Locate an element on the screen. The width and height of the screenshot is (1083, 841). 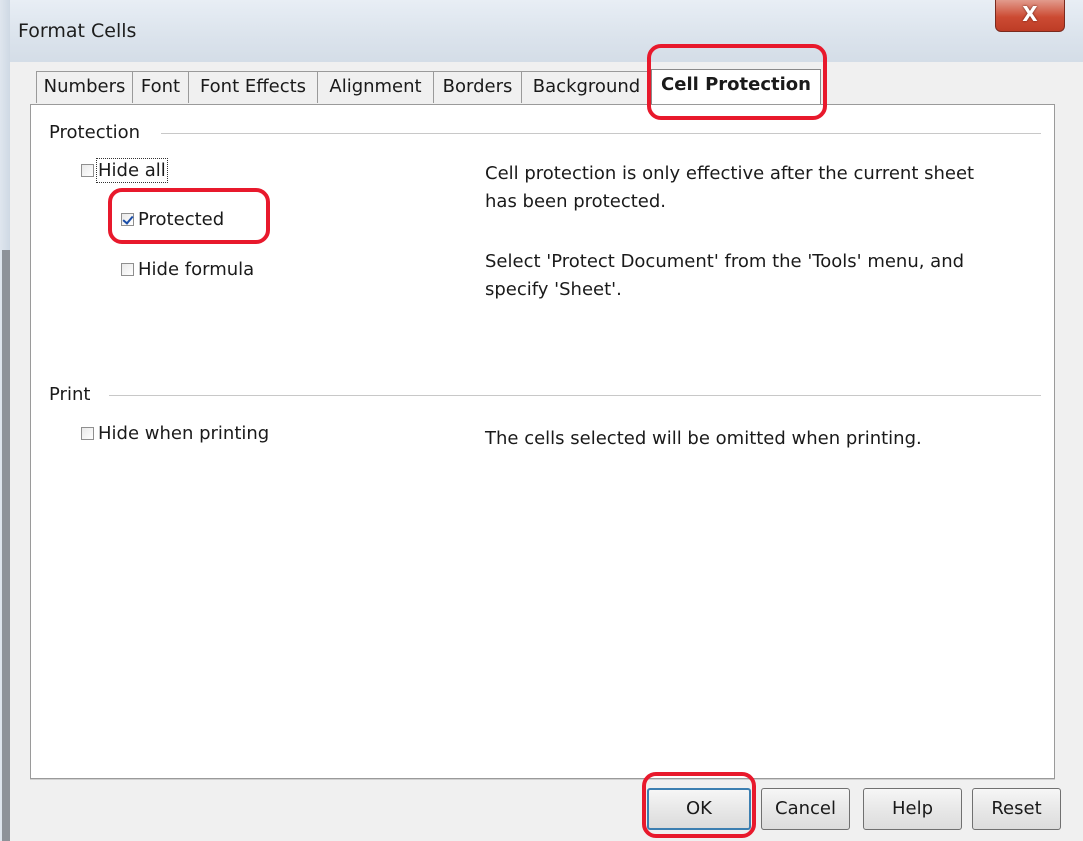
tab-alignment: Alignment is located at coordinates (375, 87).